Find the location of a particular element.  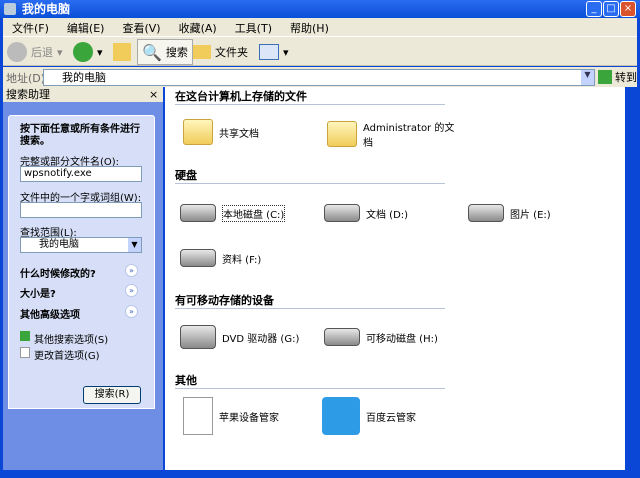

folders-label: 文件夹 is located at coordinates (231, 52).